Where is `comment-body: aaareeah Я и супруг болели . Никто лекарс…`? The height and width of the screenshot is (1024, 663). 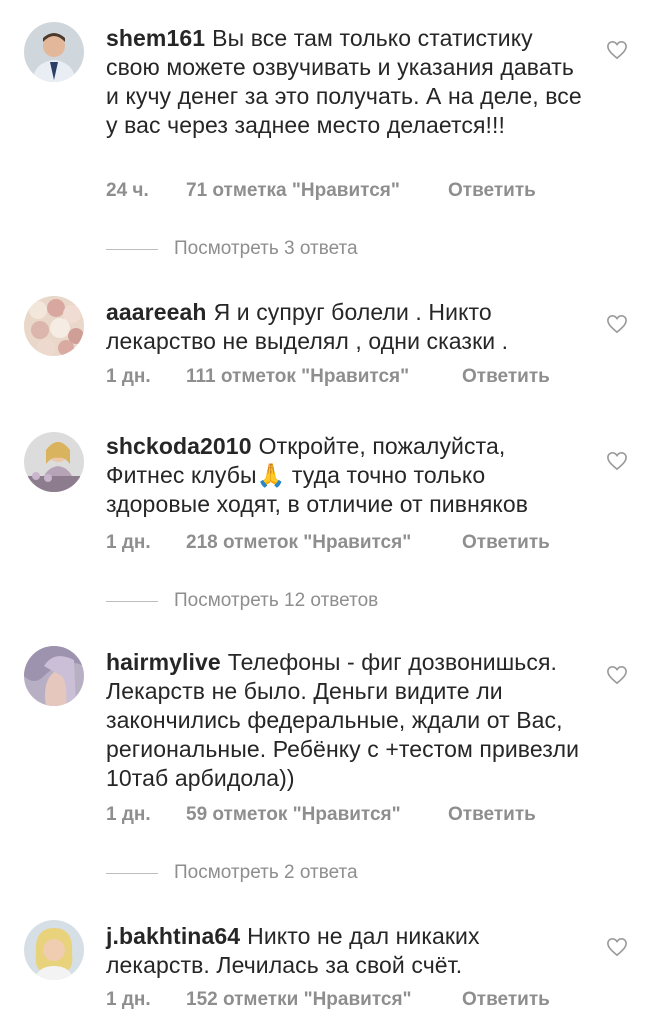 comment-body: aaareeah Я и супруг болели . Никто лекарс… is located at coordinates (346, 327).